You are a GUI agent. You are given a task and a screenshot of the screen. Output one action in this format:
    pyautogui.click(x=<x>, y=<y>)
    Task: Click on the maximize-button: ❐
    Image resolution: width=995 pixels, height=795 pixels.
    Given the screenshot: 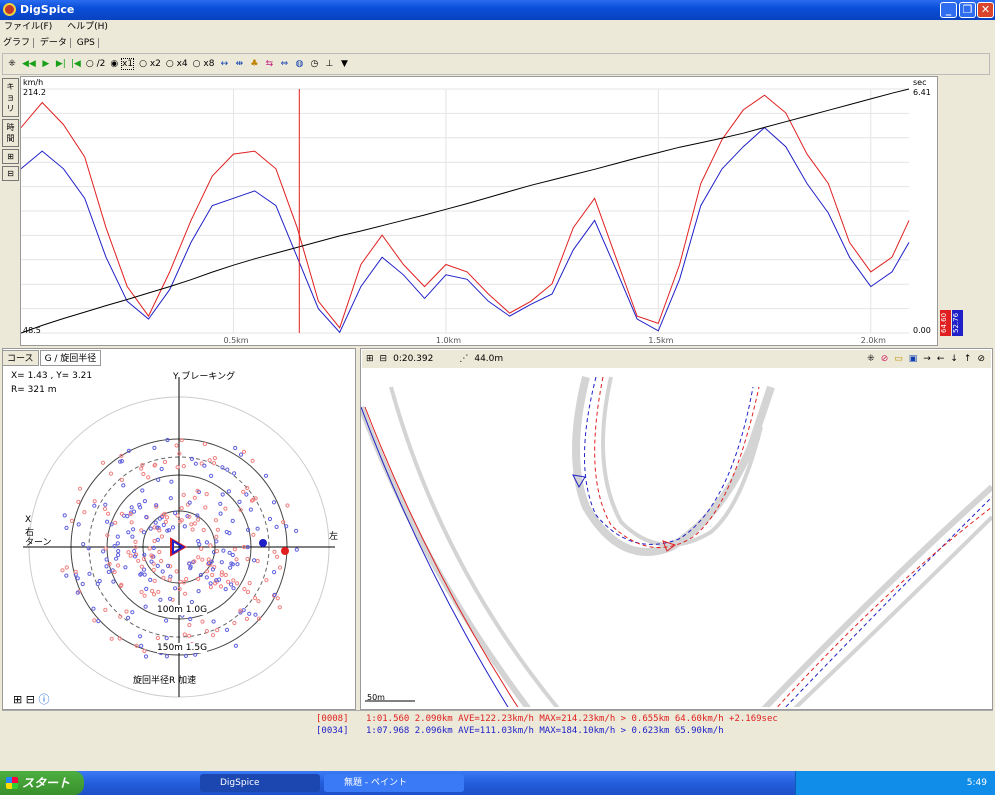 What is the action you would take?
    pyautogui.click(x=967, y=10)
    